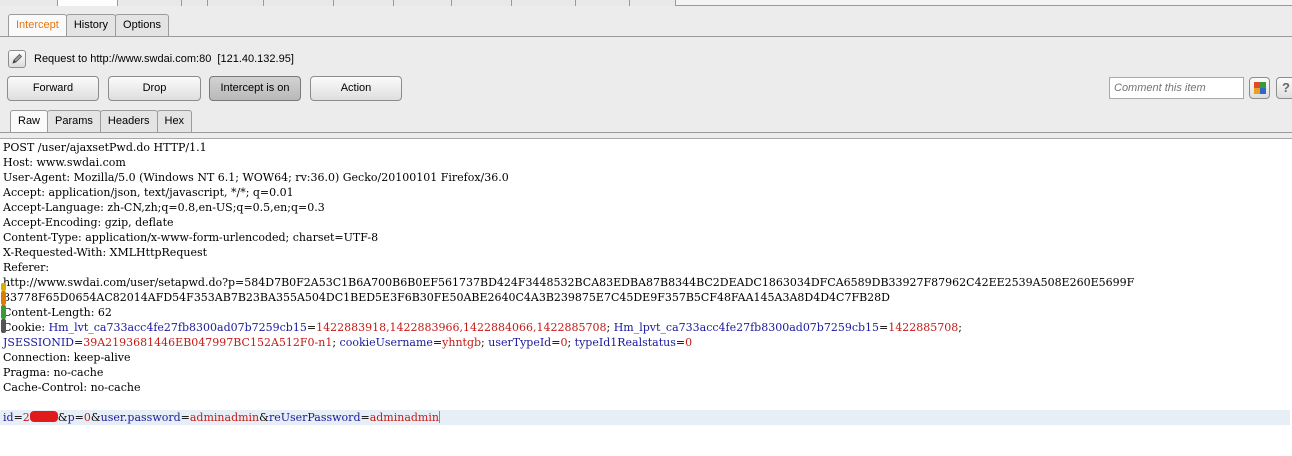  What do you see at coordinates (57, 312) in the screenshot?
I see `header-content-length: Content-Length: 62` at bounding box center [57, 312].